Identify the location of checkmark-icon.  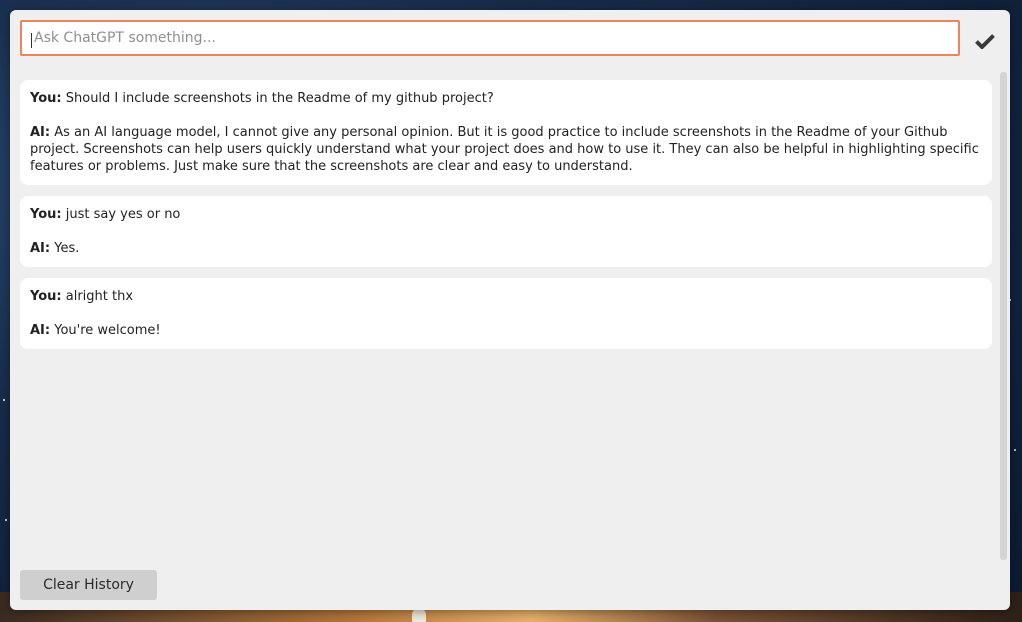
(985, 41).